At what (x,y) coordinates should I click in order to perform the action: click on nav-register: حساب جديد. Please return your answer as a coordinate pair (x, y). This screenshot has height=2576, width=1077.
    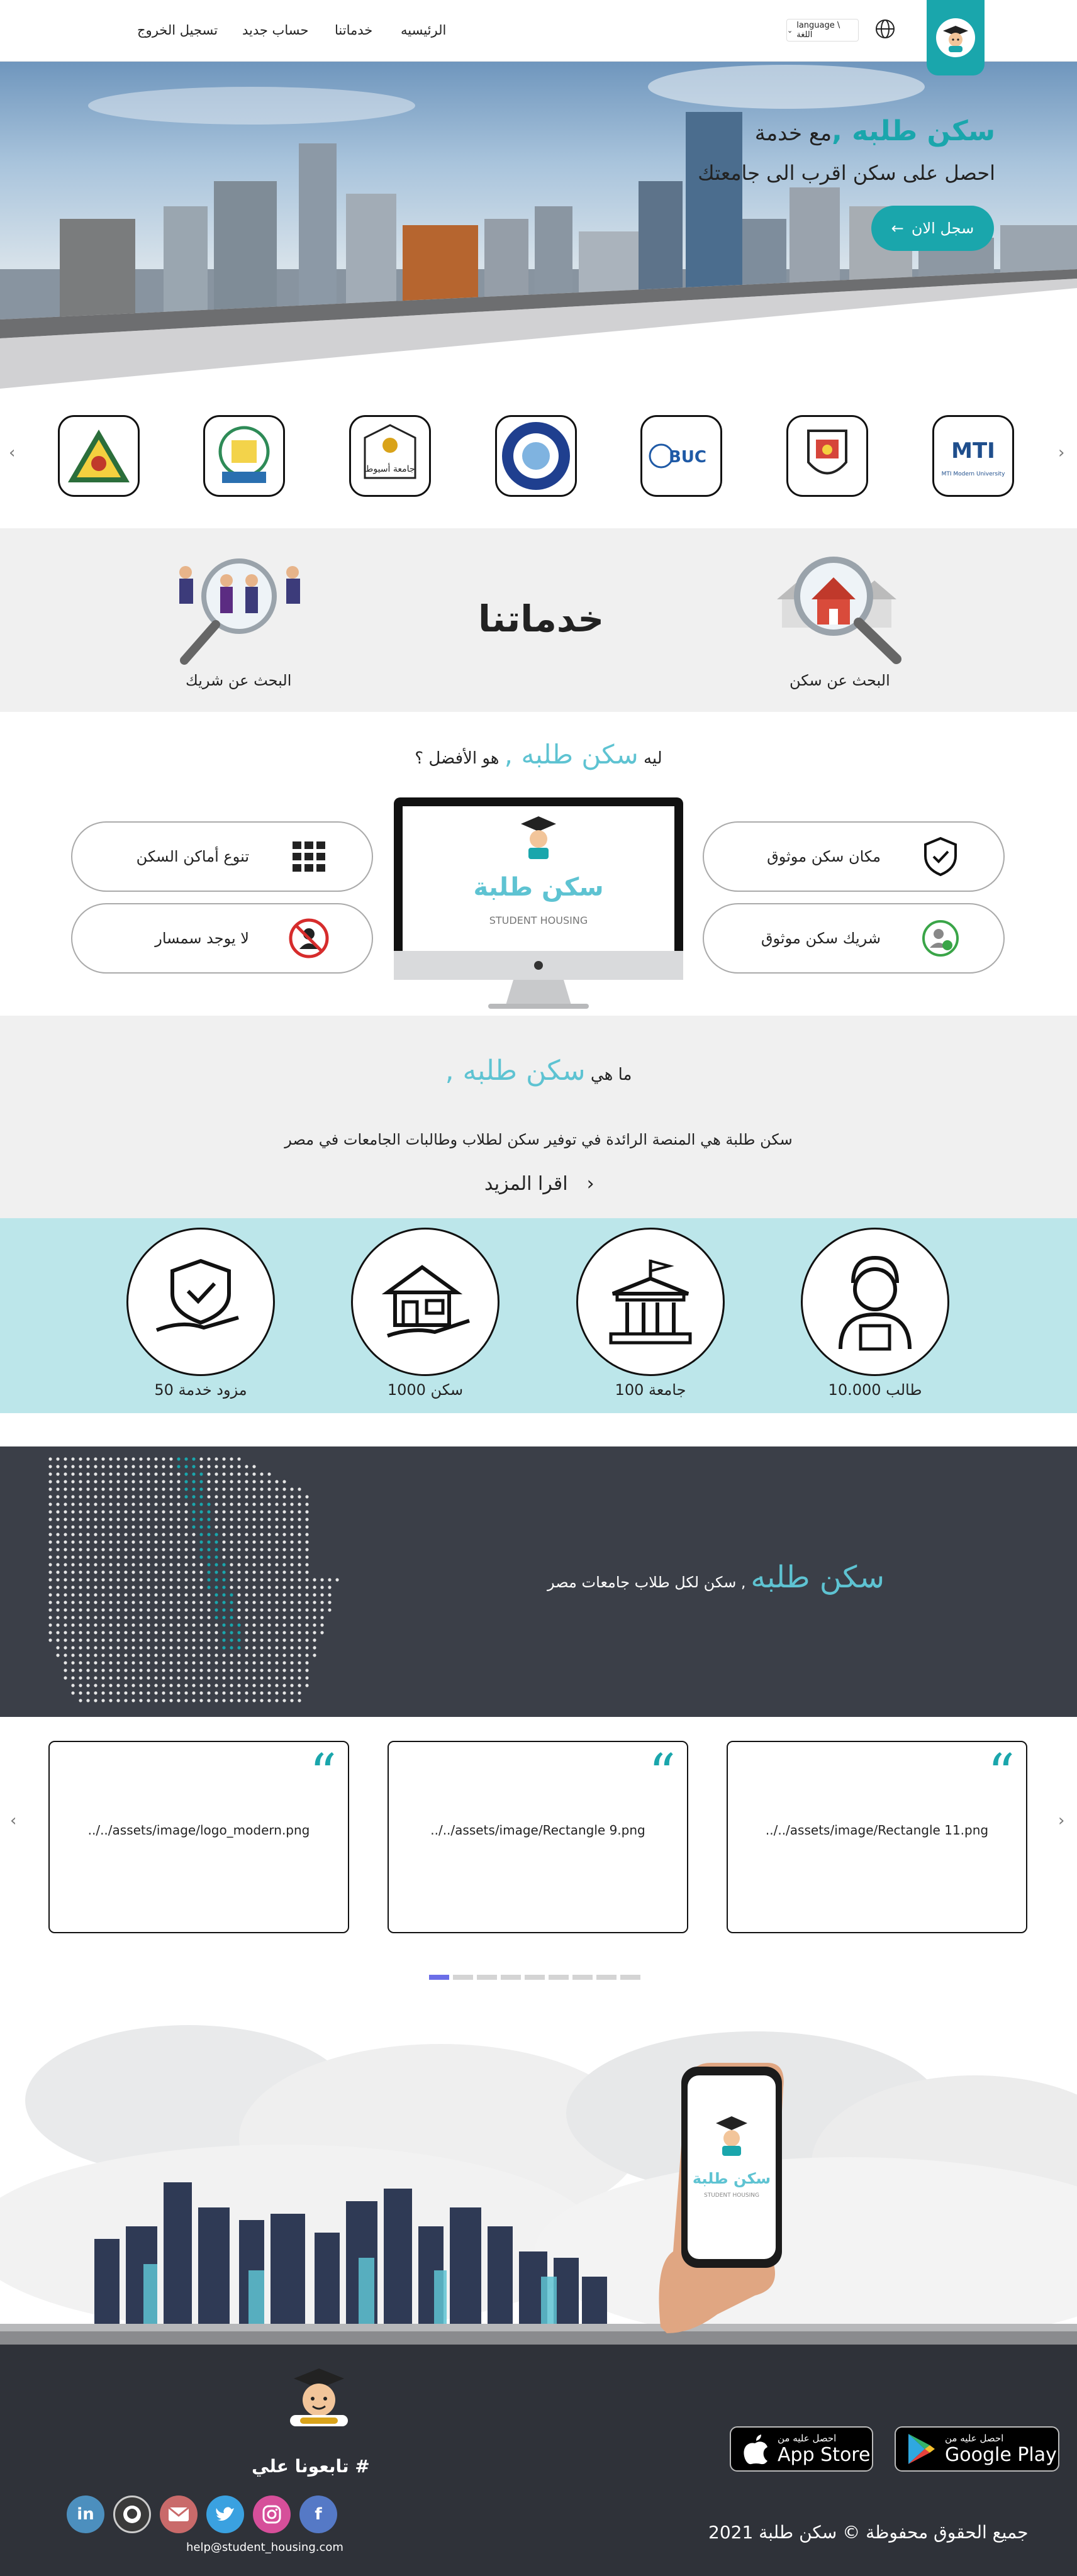
    Looking at the image, I should click on (275, 30).